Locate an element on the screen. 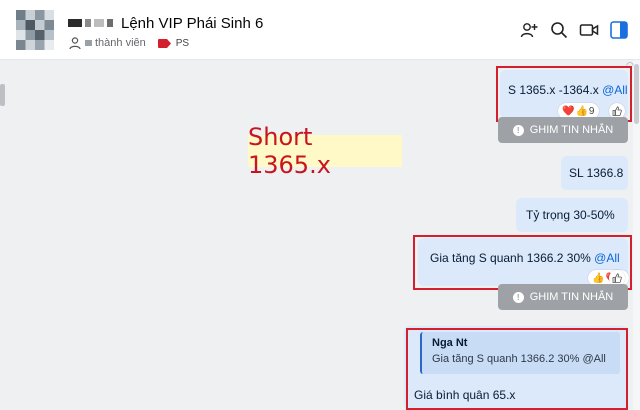  overlay-annotation: Short 1365.x is located at coordinates (325, 151).